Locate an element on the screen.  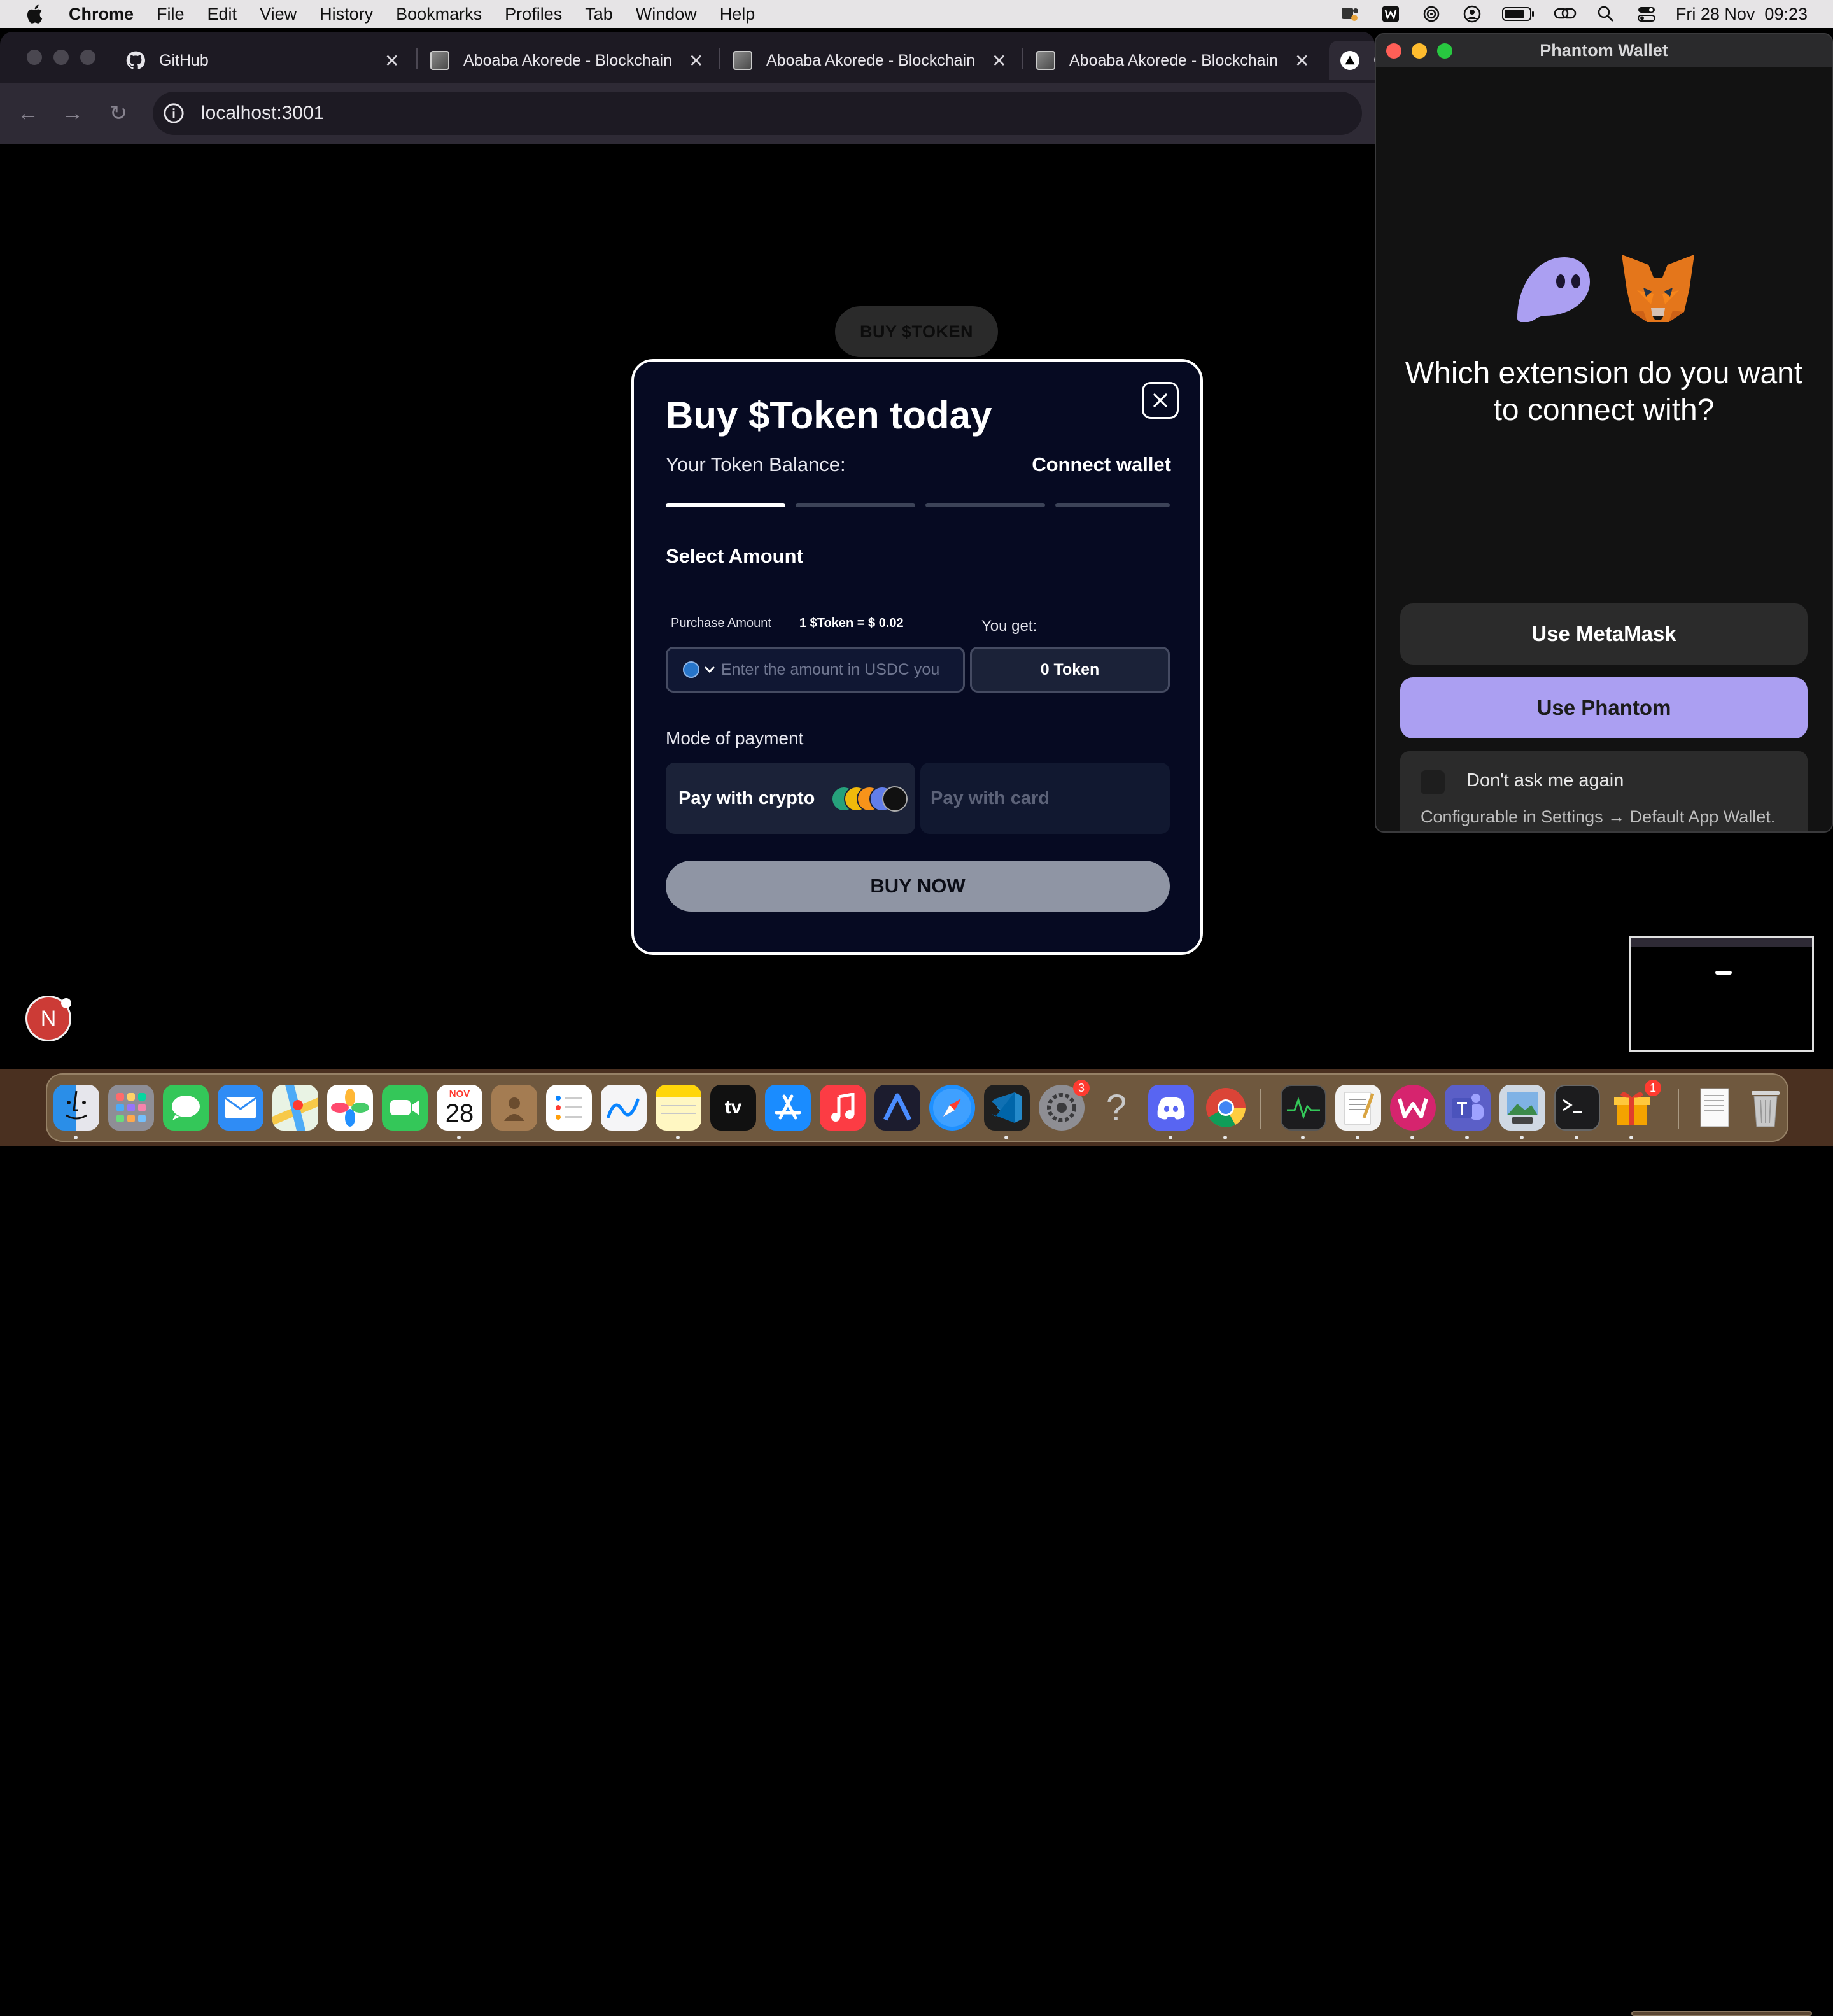
pay-with-crypto-option: Pay with crypto is located at coordinates (790, 798).